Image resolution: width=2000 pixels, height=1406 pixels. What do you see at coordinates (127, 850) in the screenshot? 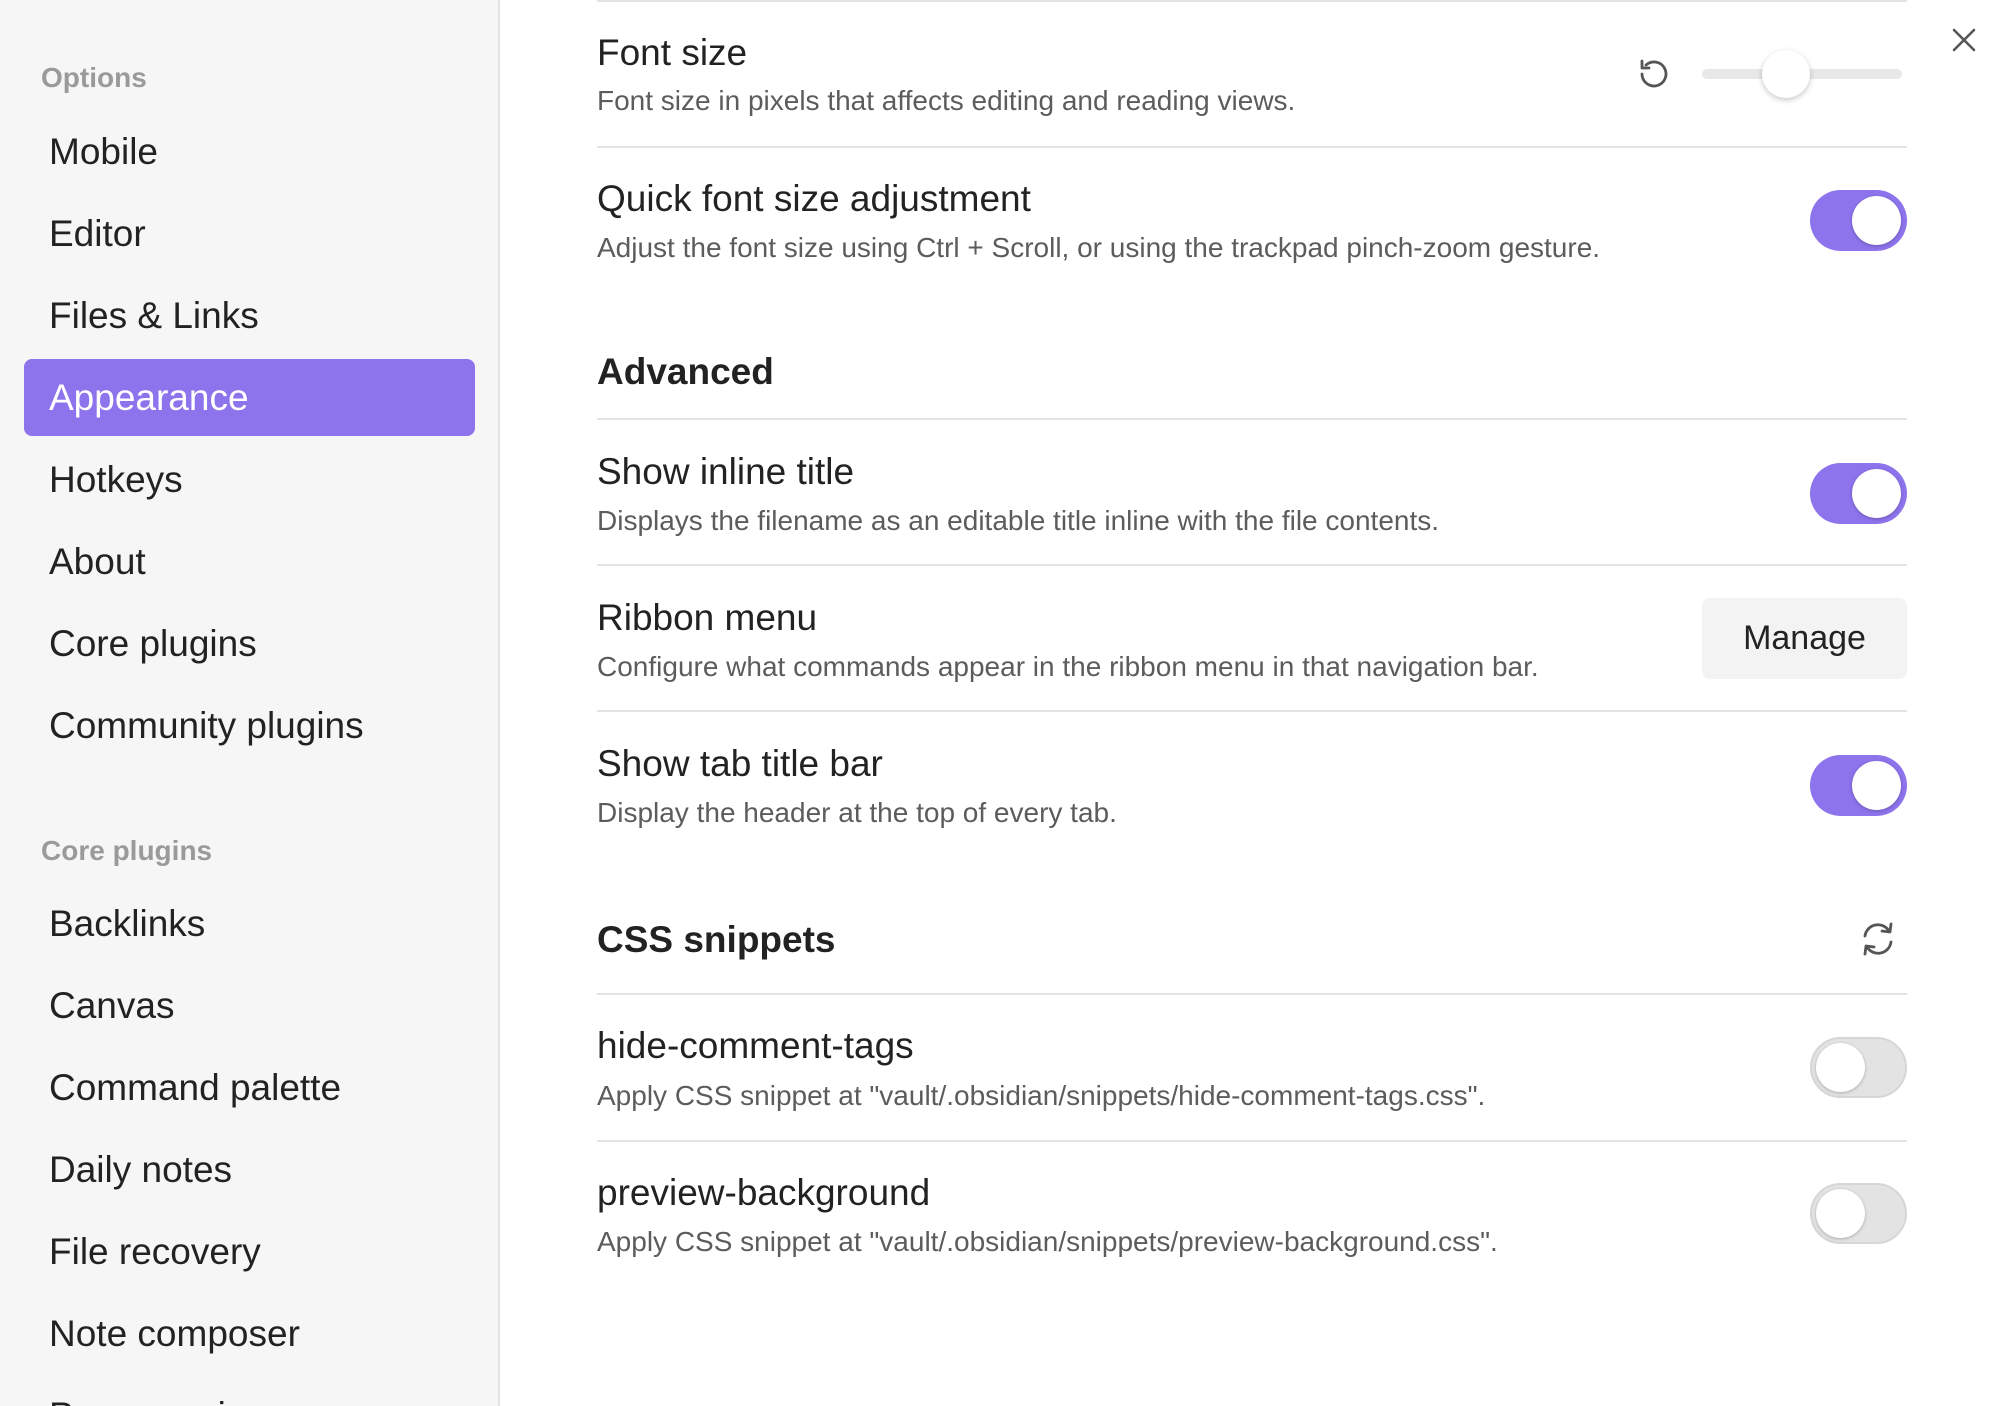
I see `sidebar-heading-core-plugins: Core plugins` at bounding box center [127, 850].